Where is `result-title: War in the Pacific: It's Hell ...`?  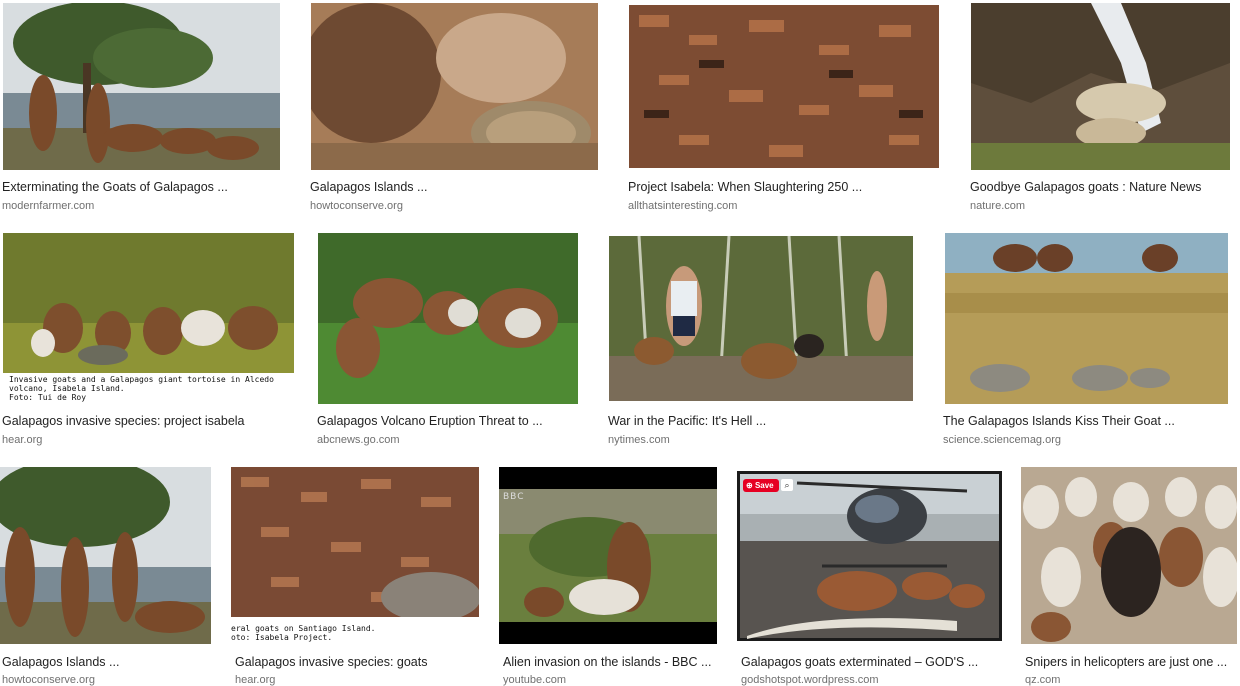
result-title: War in the Pacific: It's Hell ... is located at coordinates (763, 421).